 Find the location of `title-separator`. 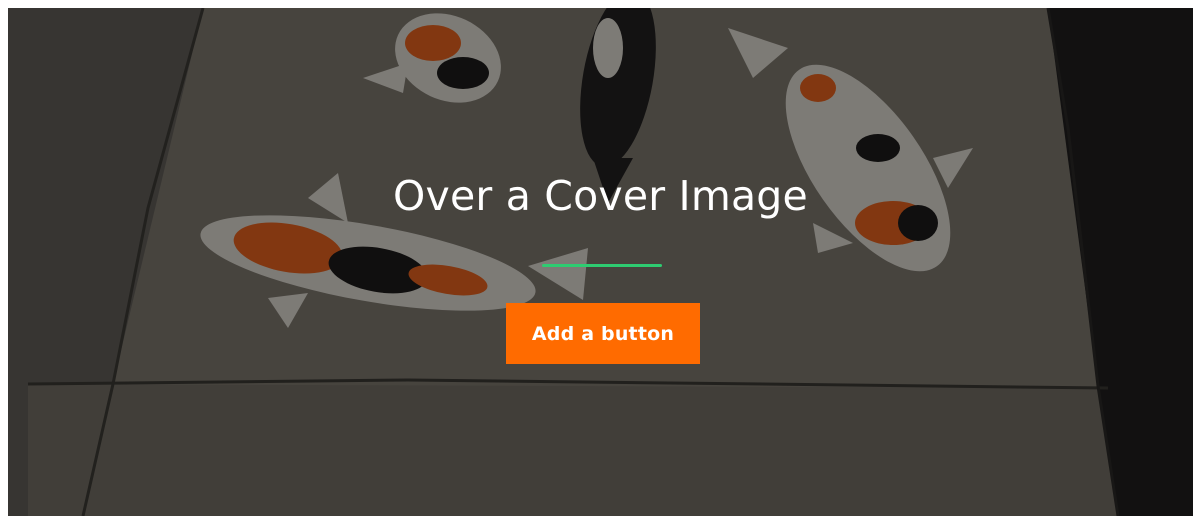

title-separator is located at coordinates (602, 265).